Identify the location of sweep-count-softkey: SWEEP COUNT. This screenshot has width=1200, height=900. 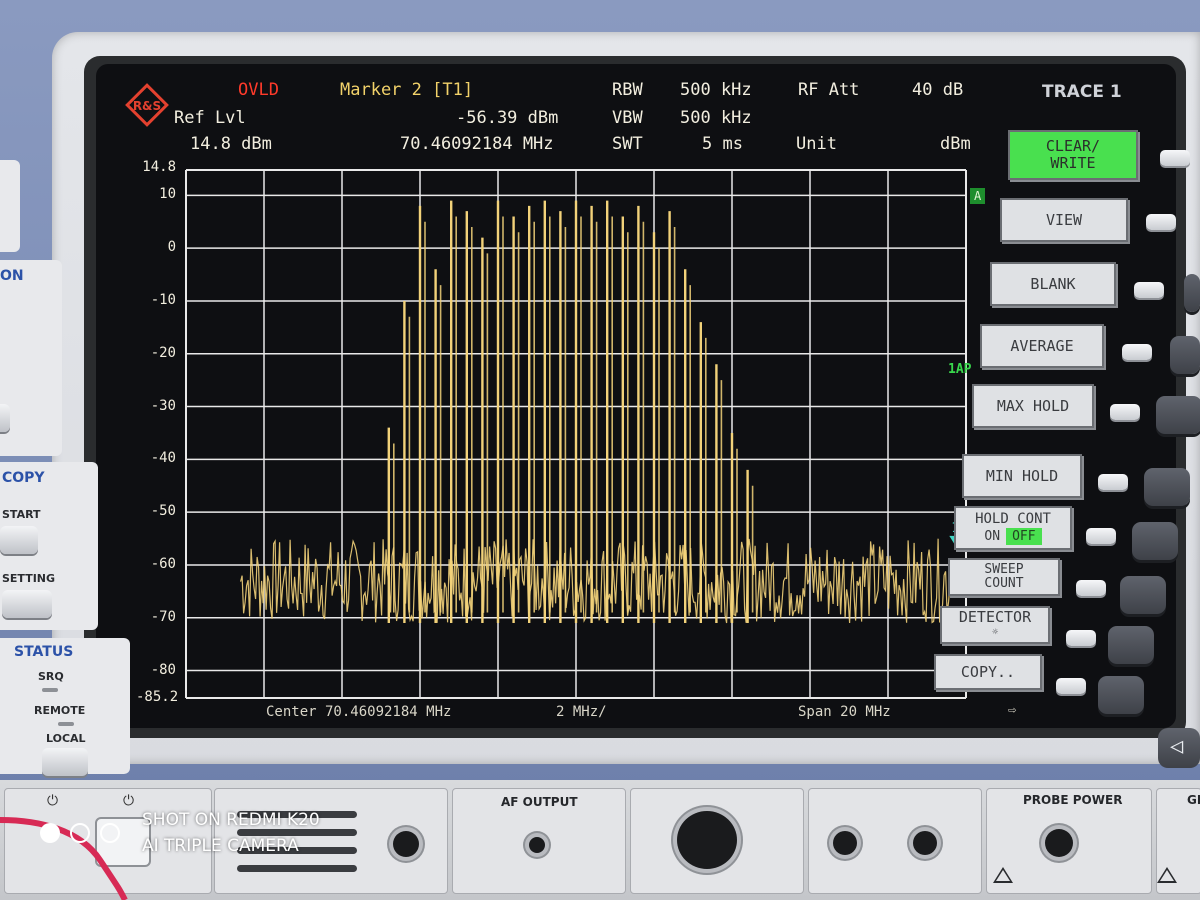
(1004, 577).